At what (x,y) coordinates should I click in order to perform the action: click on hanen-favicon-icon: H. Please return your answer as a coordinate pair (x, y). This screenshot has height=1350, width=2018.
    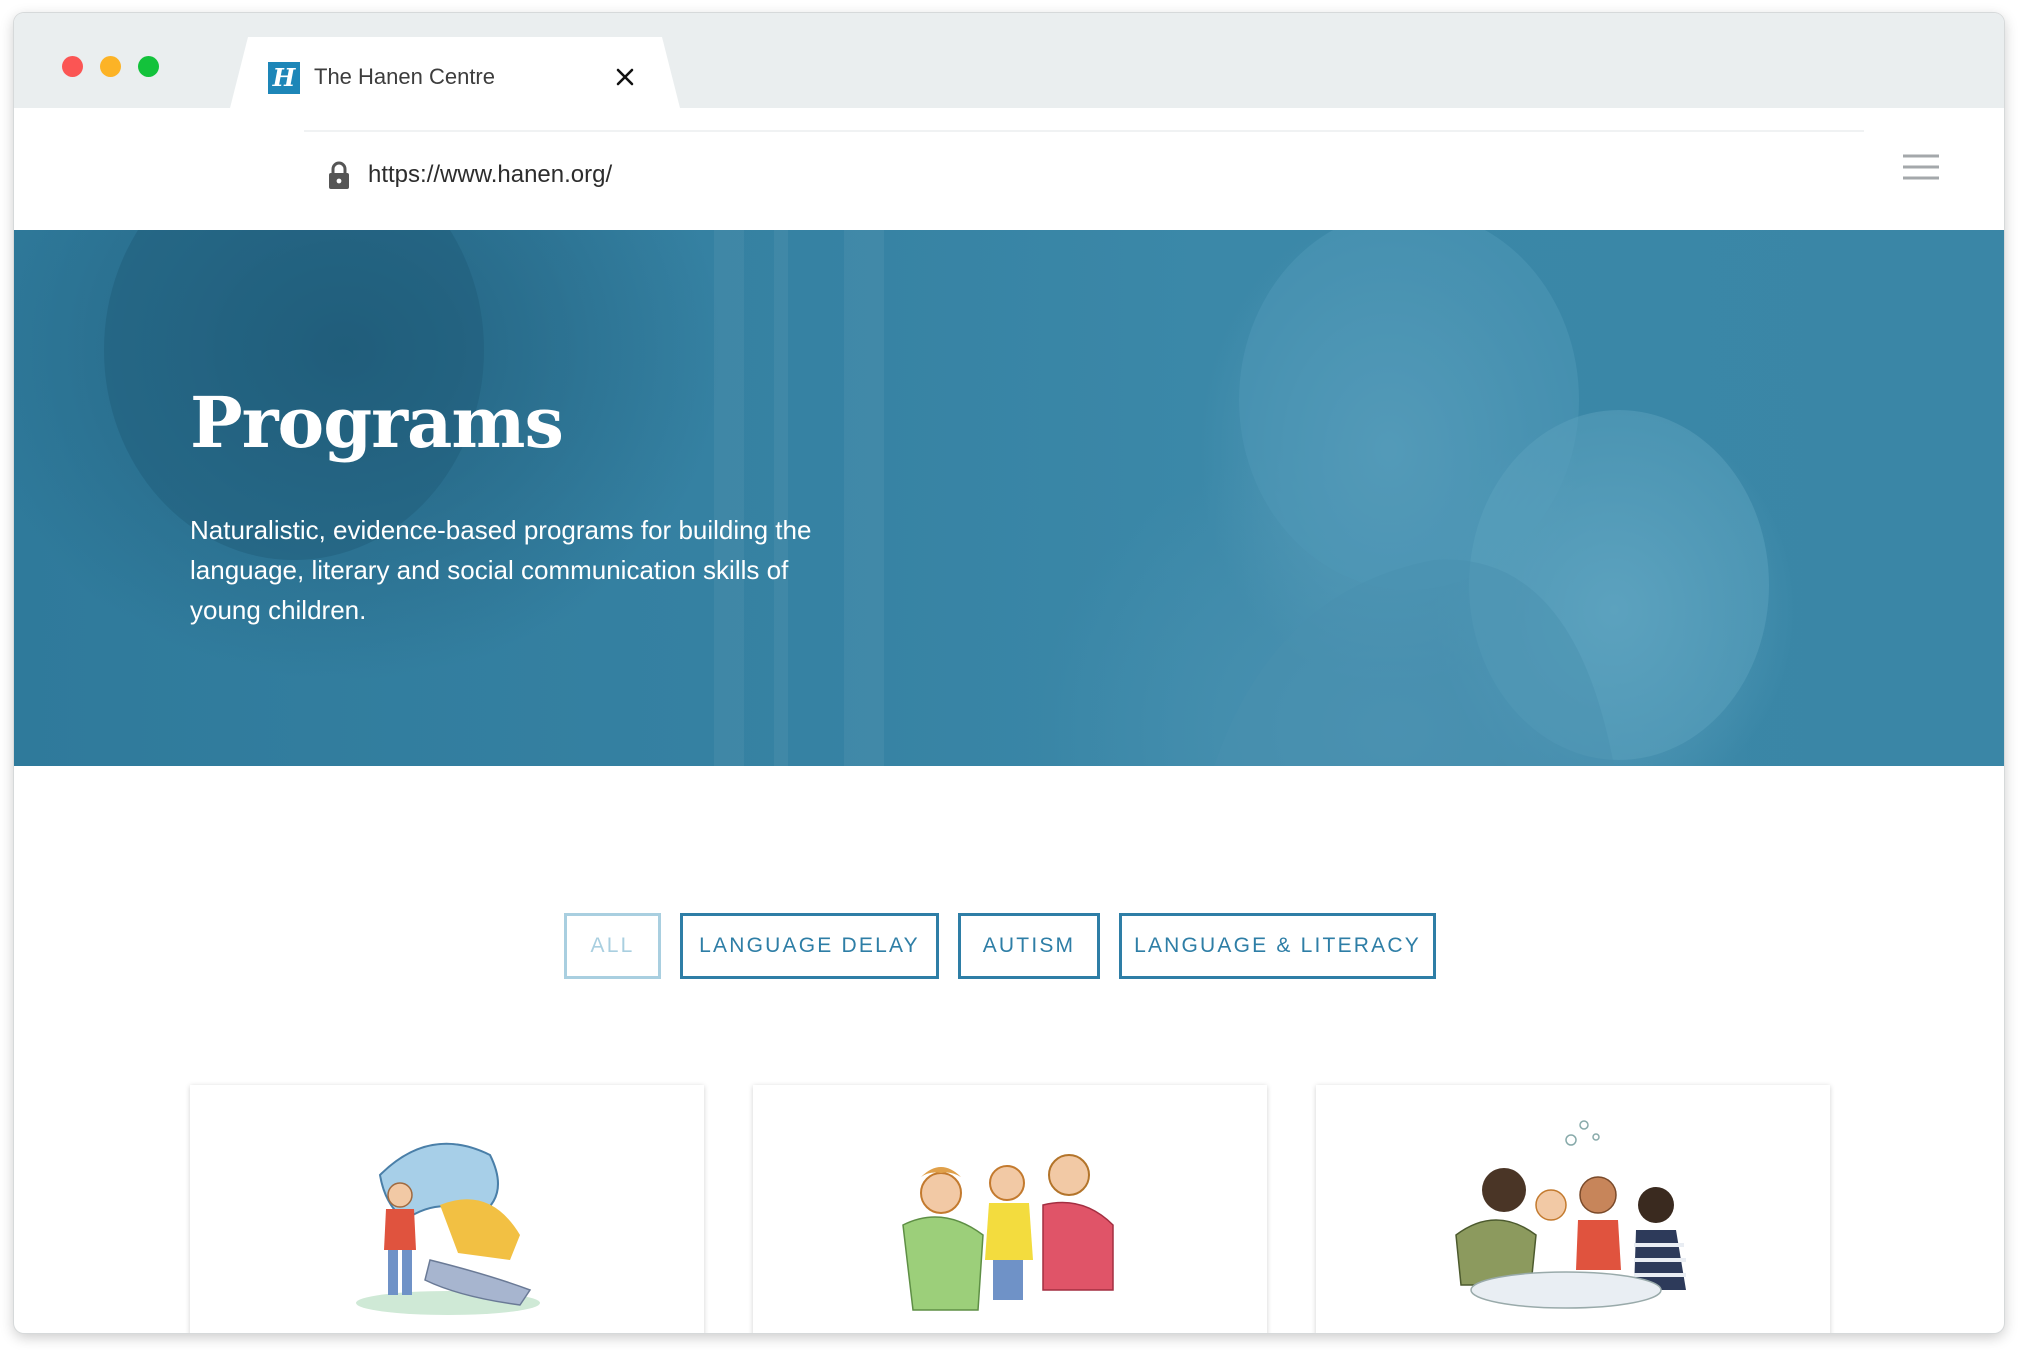
    Looking at the image, I should click on (284, 78).